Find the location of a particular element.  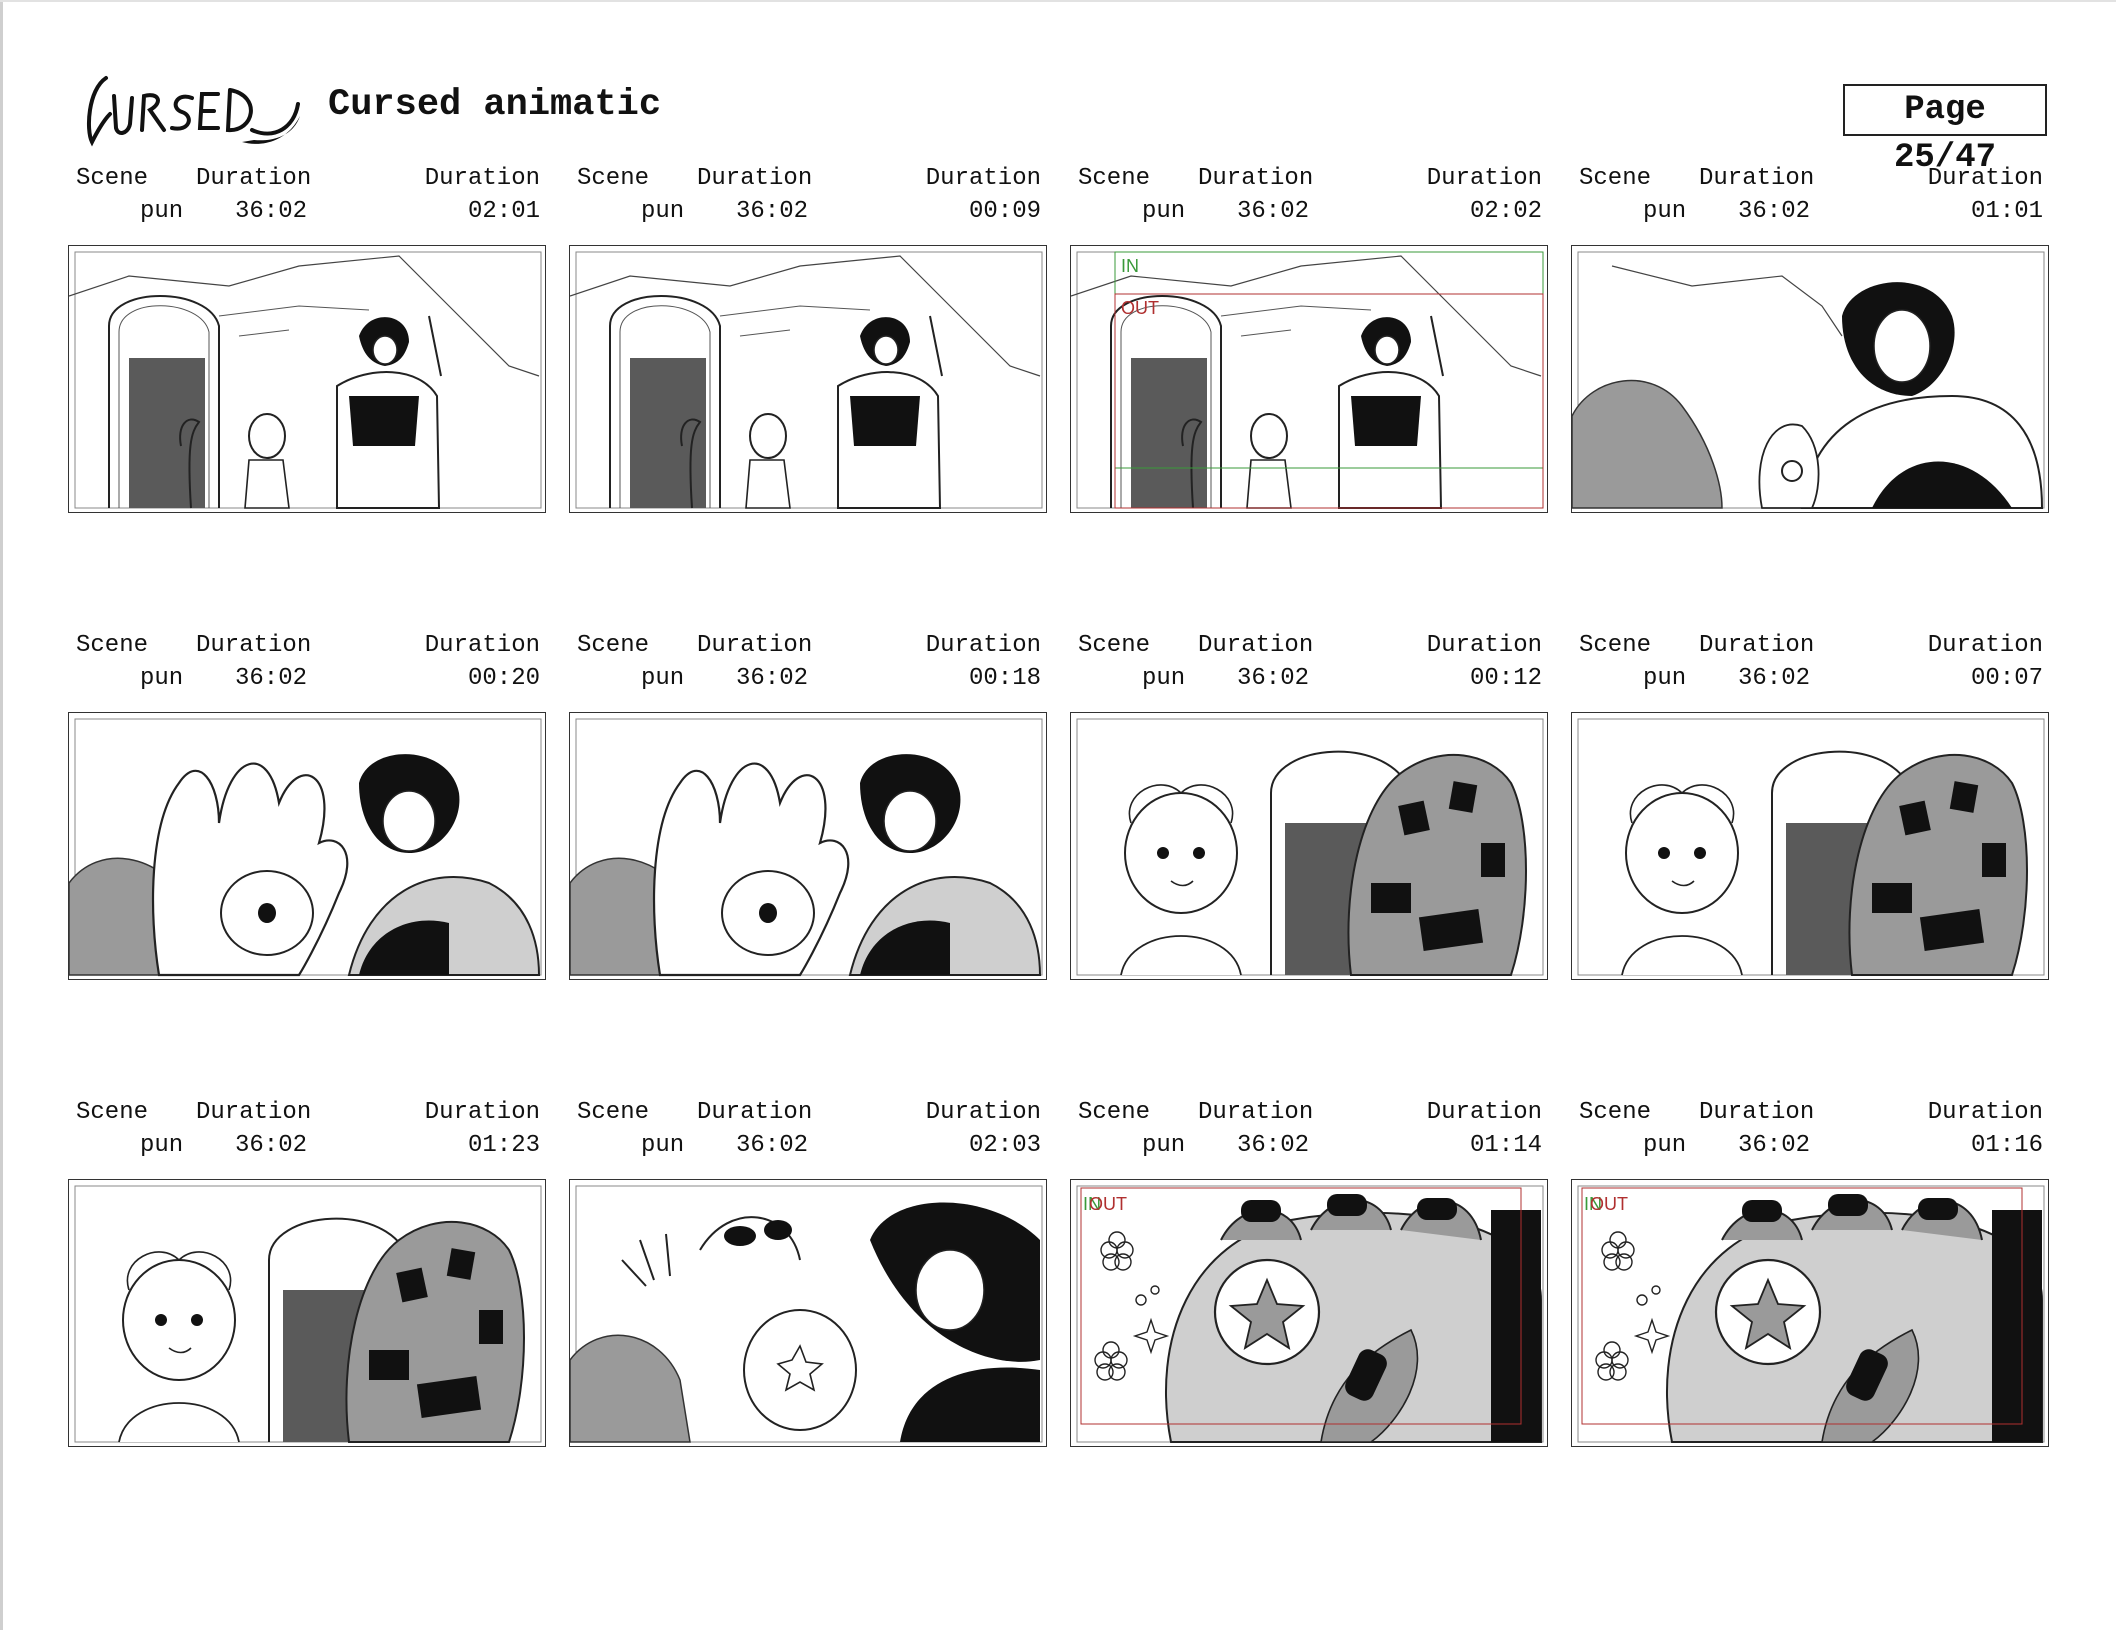

shot-duration-value: 01:16 is located at coordinates (2006, 1145).